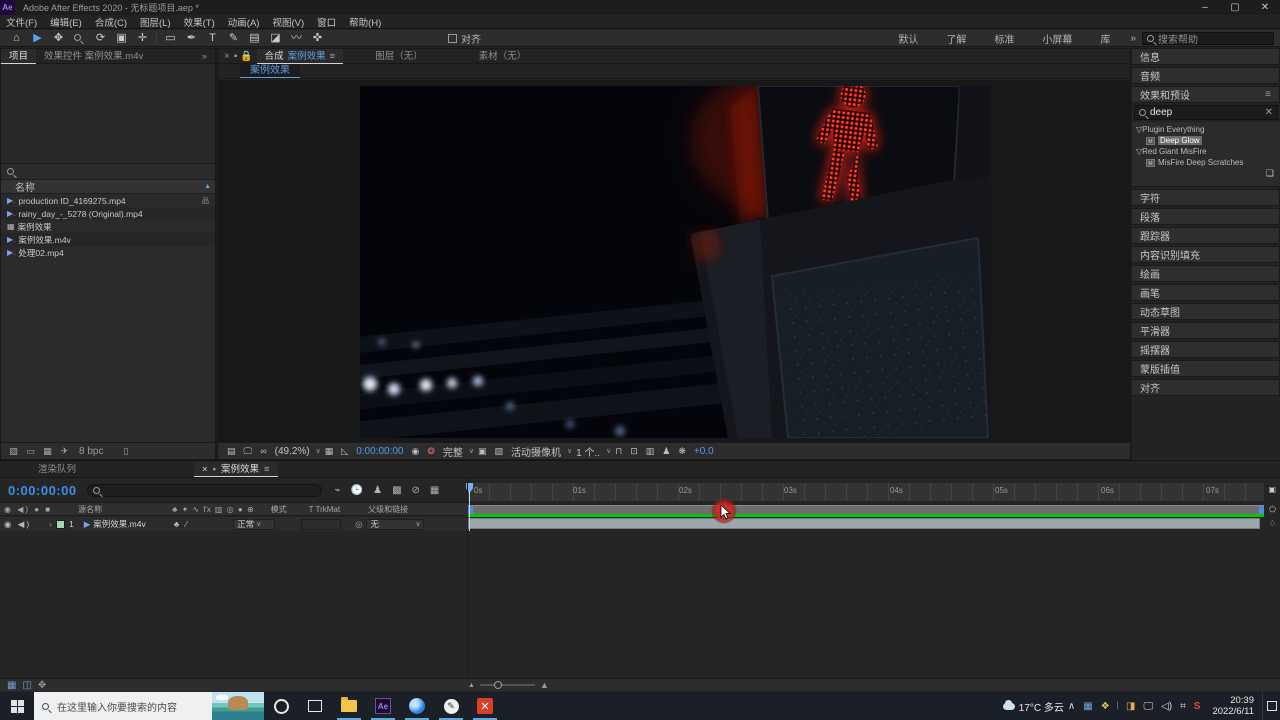 This screenshot has width=1280, height=720. Describe the element at coordinates (396, 490) in the screenshot. I see `frame-blend-icon: ▩` at that location.